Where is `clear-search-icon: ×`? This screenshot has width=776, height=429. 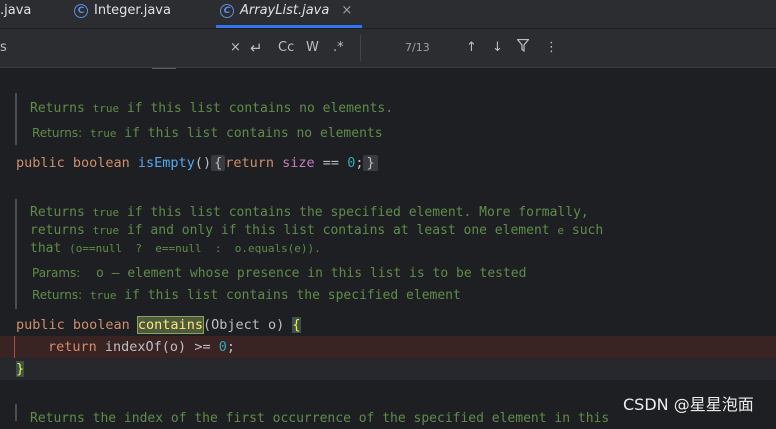 clear-search-icon: × is located at coordinates (235, 48).